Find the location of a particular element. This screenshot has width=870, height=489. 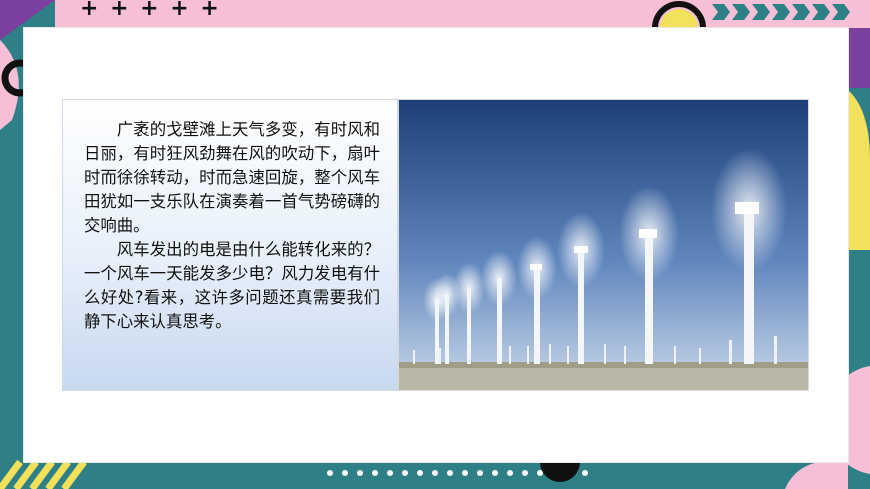

plus-decoration: + + + + + is located at coordinates (150, 10).